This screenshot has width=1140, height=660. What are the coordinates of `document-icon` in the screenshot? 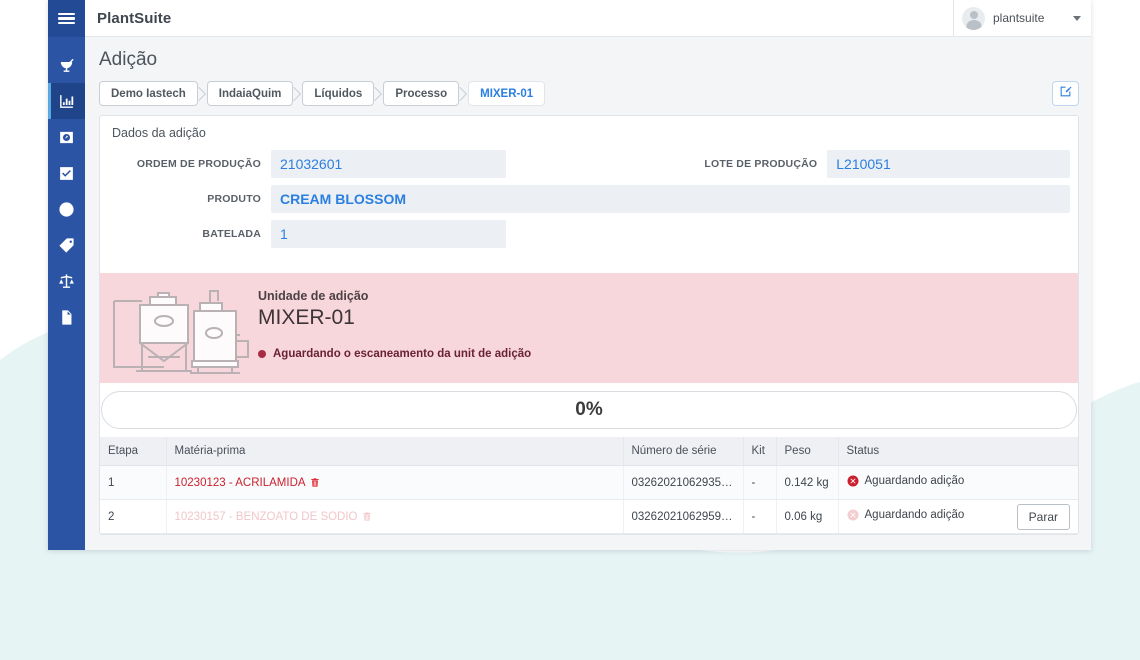 It's located at (66, 317).